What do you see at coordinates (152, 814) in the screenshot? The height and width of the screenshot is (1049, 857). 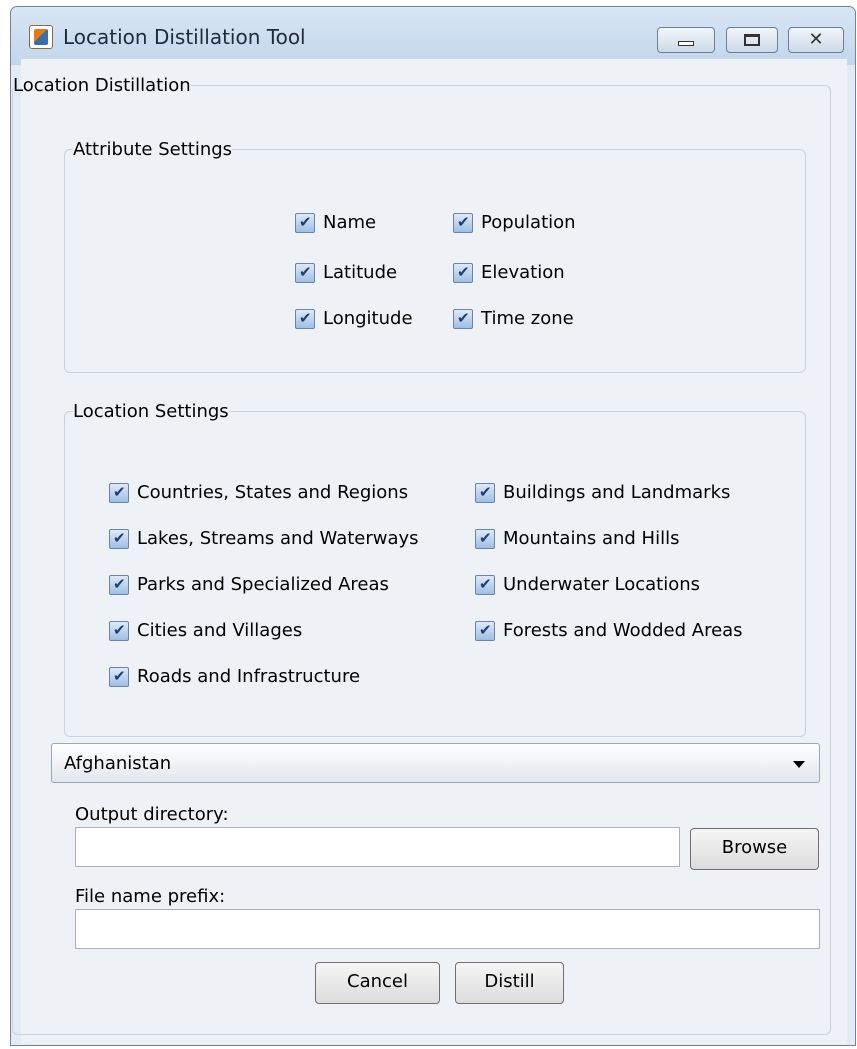 I see `output-directory-label: Output directory:` at bounding box center [152, 814].